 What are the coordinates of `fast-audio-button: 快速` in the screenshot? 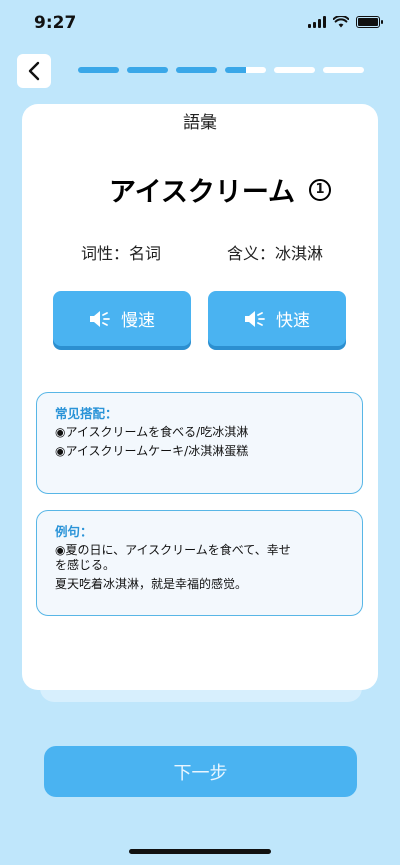 It's located at (277, 318).